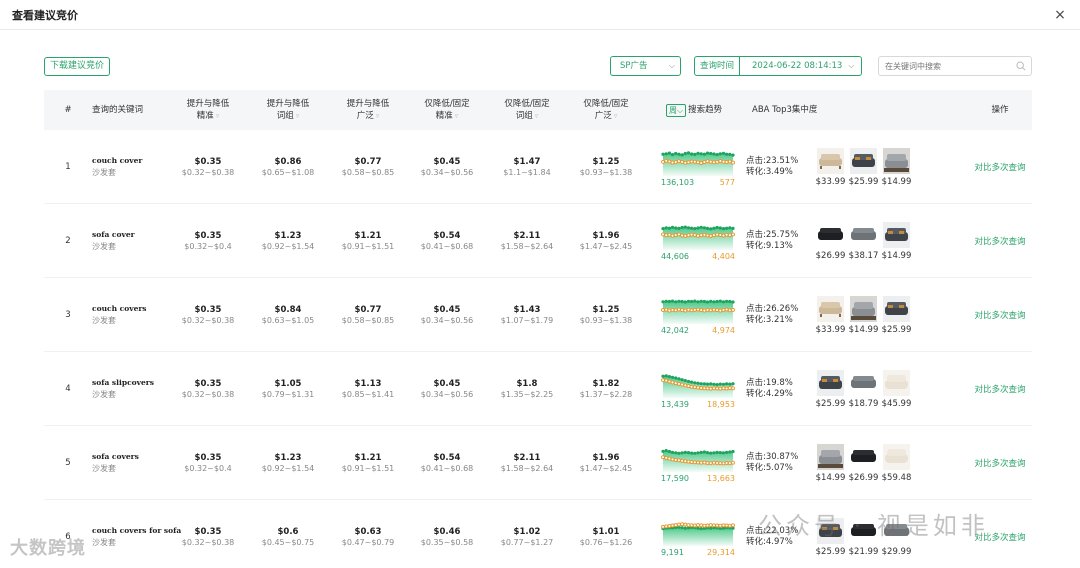 The height and width of the screenshot is (568, 1080). I want to click on bid-value: $1.13, so click(368, 384).